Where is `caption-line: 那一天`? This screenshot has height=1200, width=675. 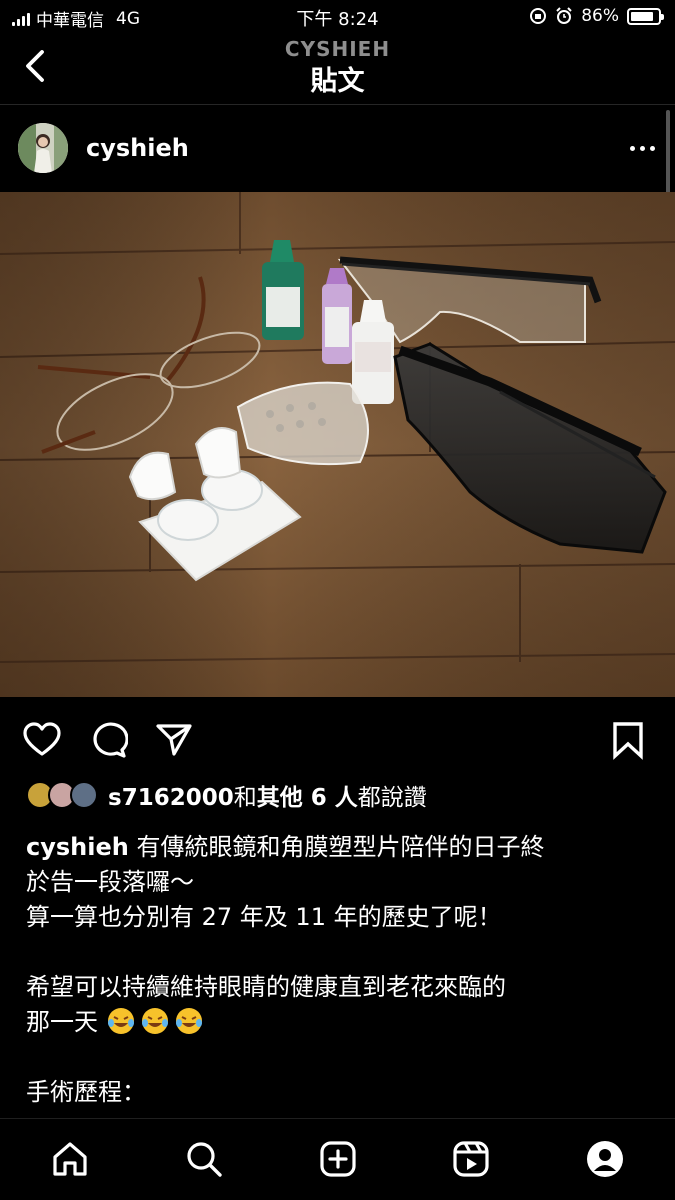
caption-line: 那一天 is located at coordinates (62, 1022).